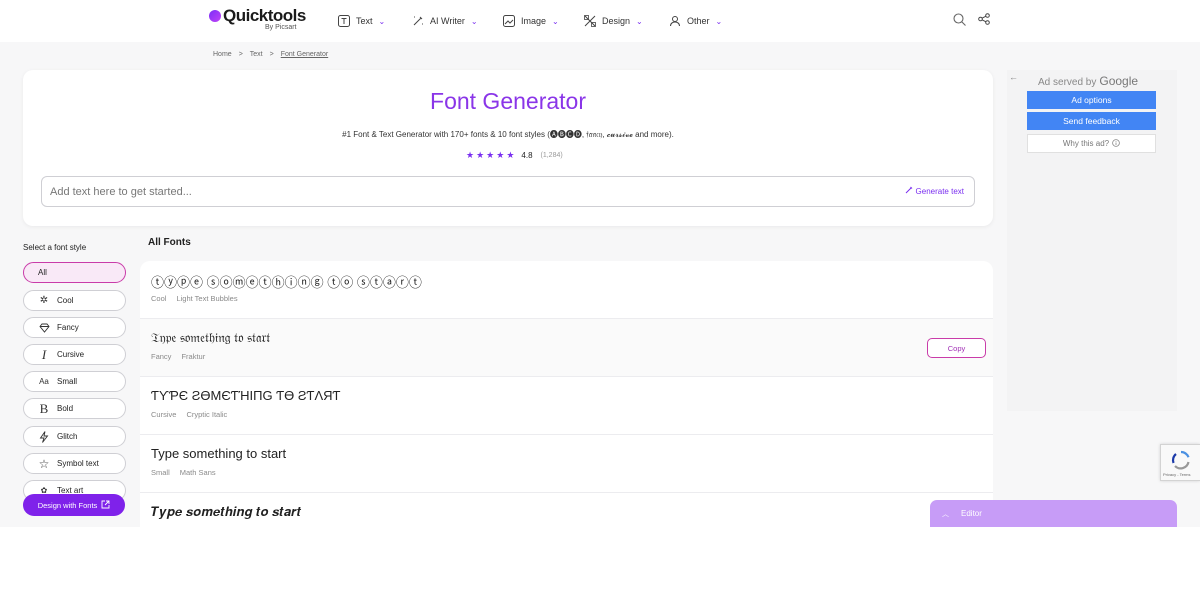  What do you see at coordinates (74, 272) in the screenshot?
I see `style-all: All` at bounding box center [74, 272].